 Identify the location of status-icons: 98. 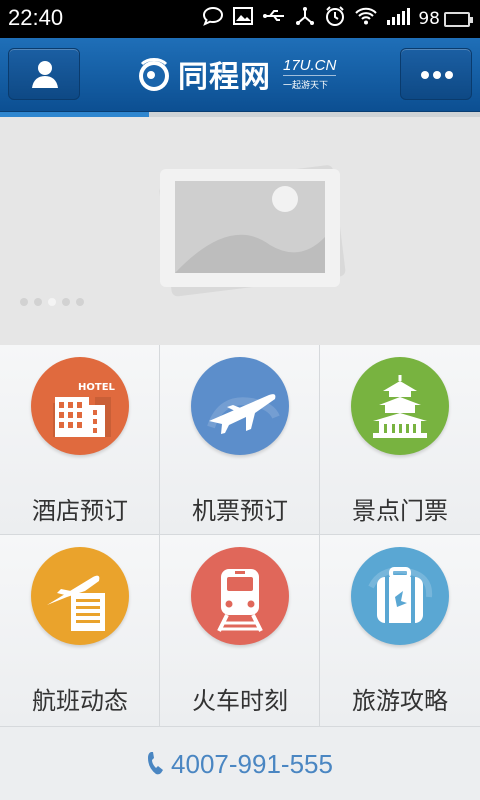
(337, 19).